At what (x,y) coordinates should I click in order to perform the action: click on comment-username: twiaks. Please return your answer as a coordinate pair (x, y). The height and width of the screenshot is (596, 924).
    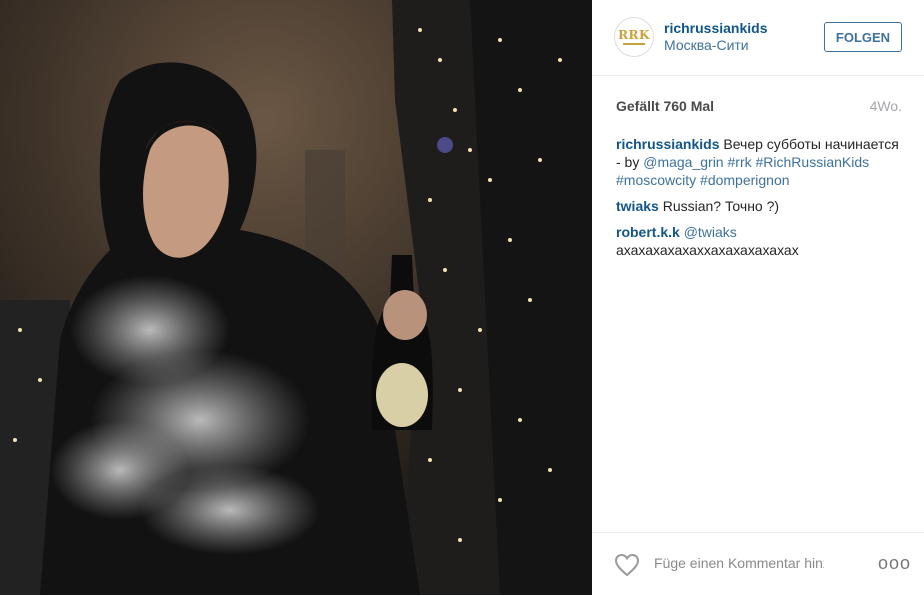
    Looking at the image, I should click on (637, 206).